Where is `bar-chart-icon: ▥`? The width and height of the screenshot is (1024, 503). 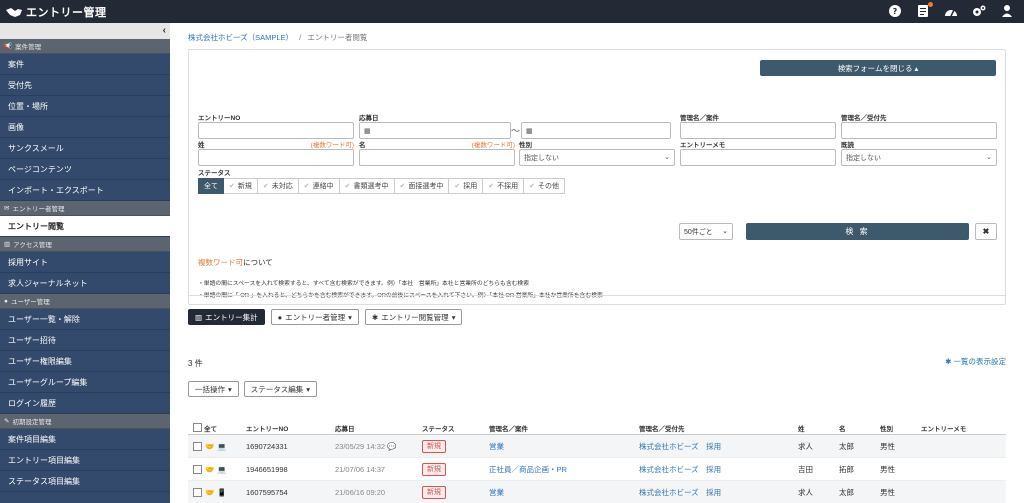
bar-chart-icon: ▥ is located at coordinates (7, 244).